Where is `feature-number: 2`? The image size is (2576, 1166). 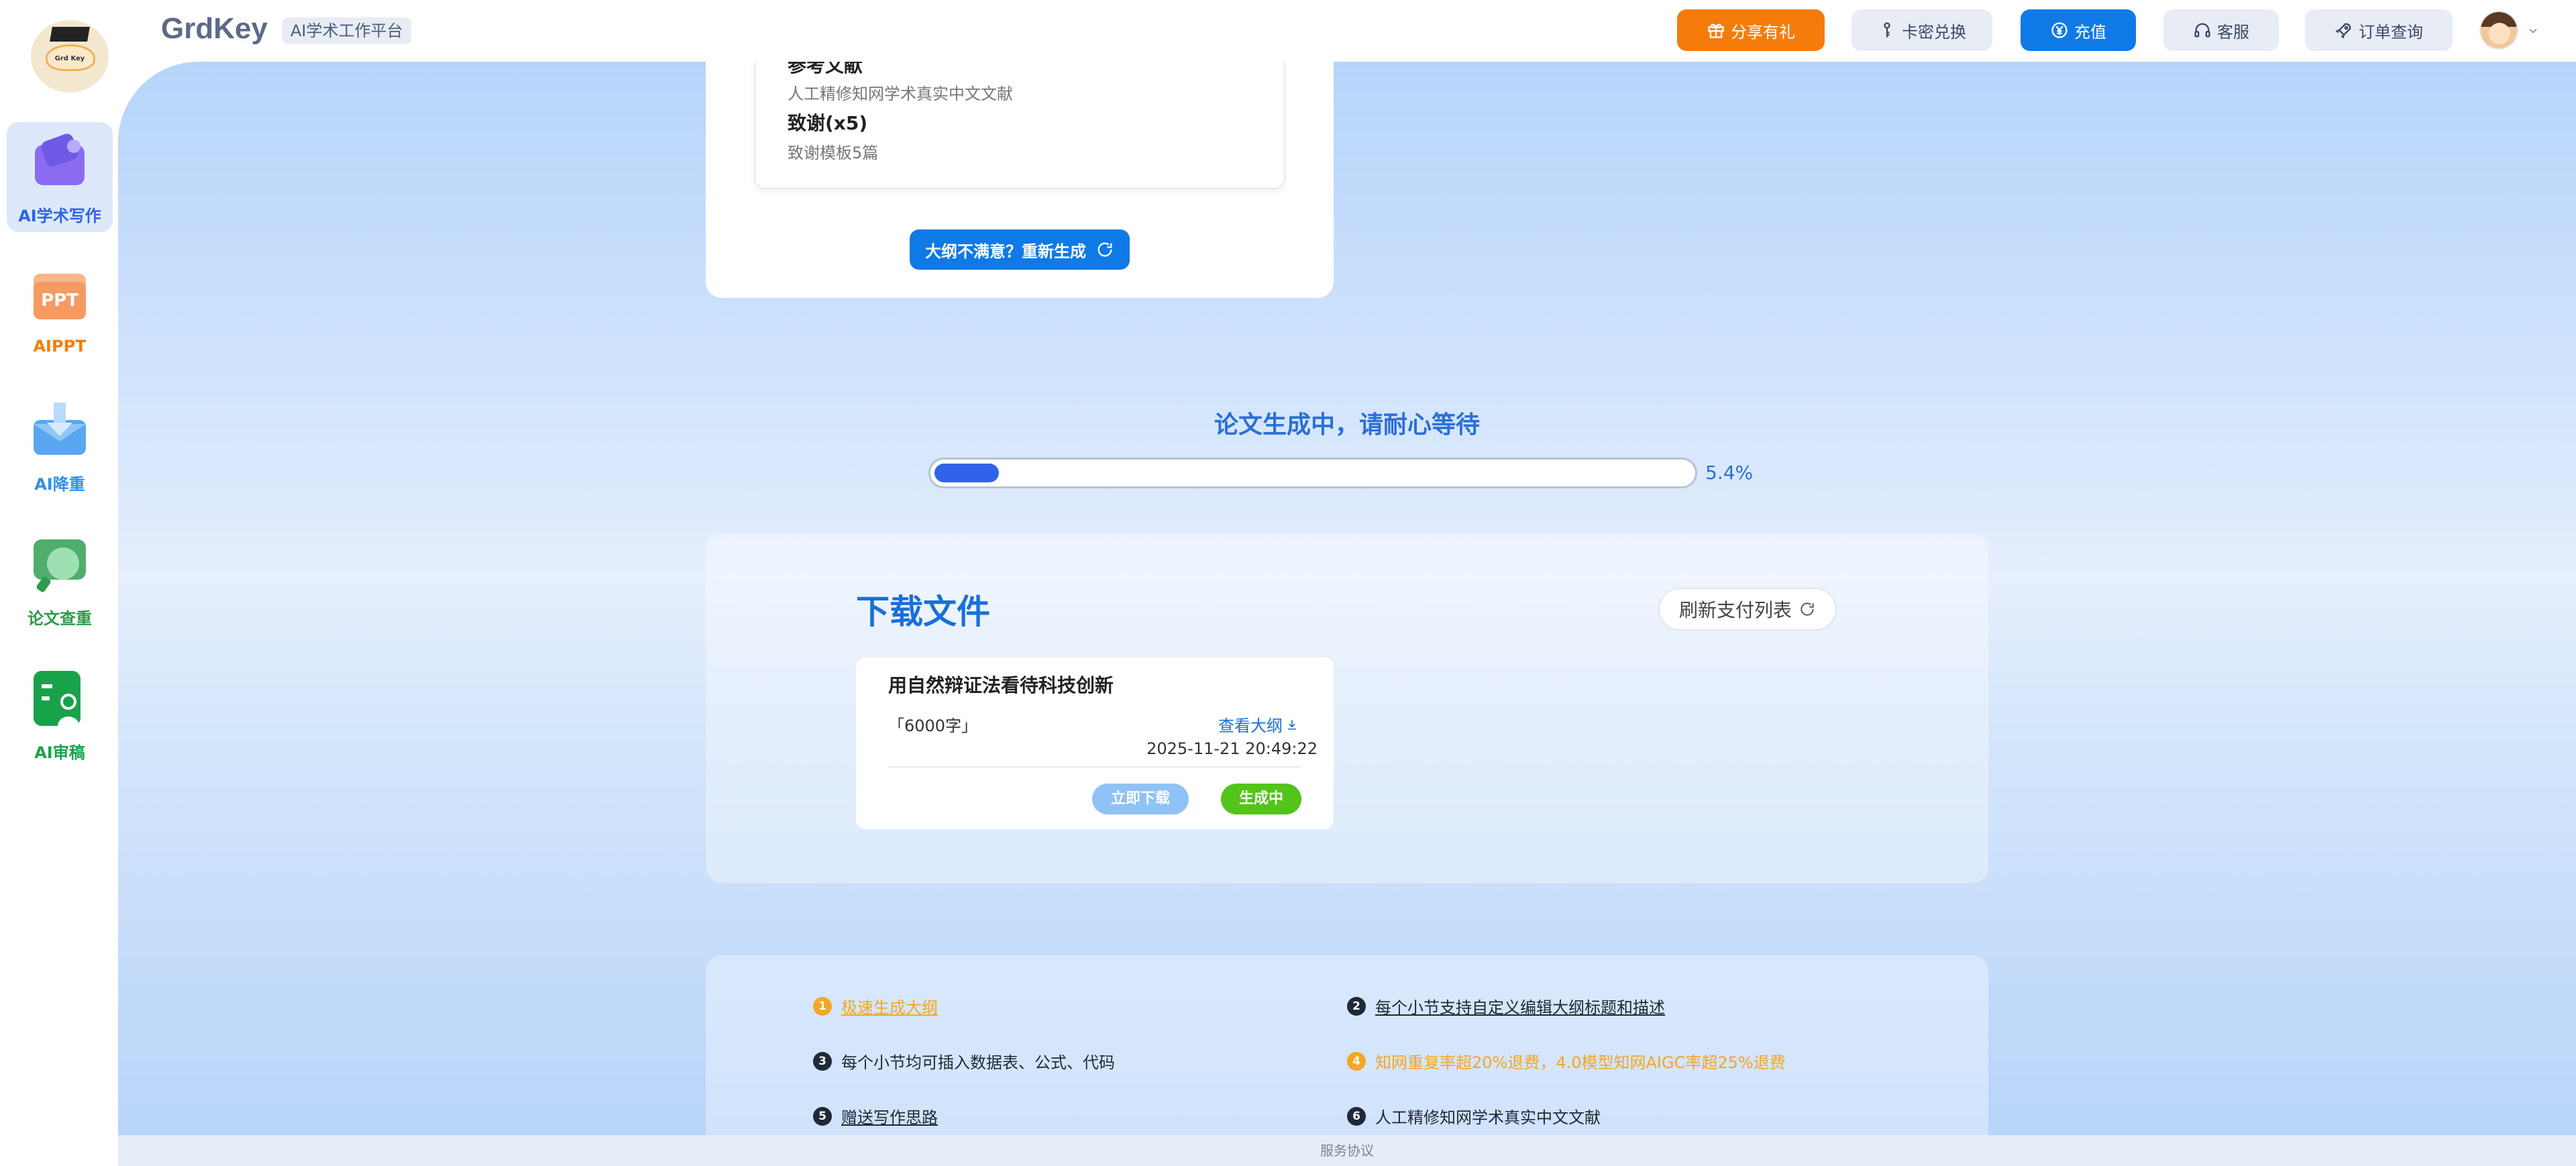
feature-number: 2 is located at coordinates (1356, 1006).